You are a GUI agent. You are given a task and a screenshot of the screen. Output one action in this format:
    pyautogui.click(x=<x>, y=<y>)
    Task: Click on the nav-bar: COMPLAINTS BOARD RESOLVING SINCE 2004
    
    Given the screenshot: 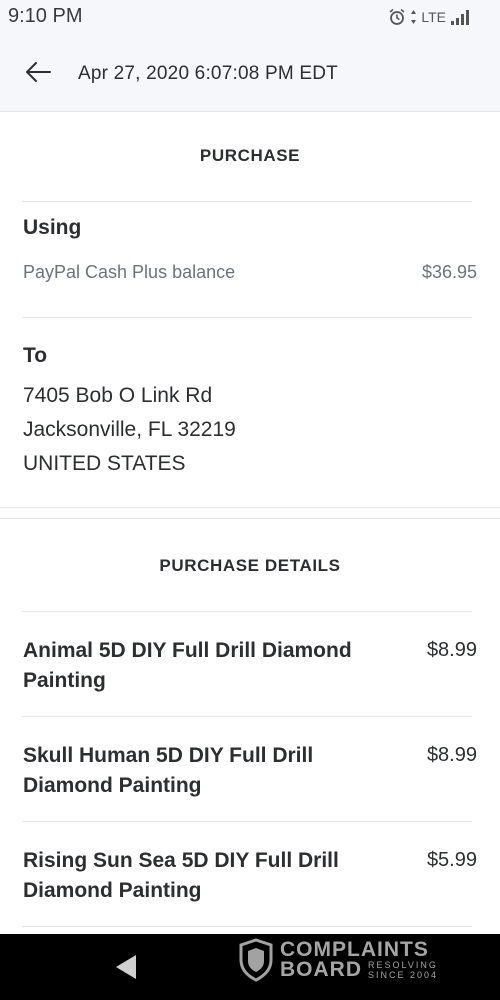 What is the action you would take?
    pyautogui.click(x=250, y=967)
    